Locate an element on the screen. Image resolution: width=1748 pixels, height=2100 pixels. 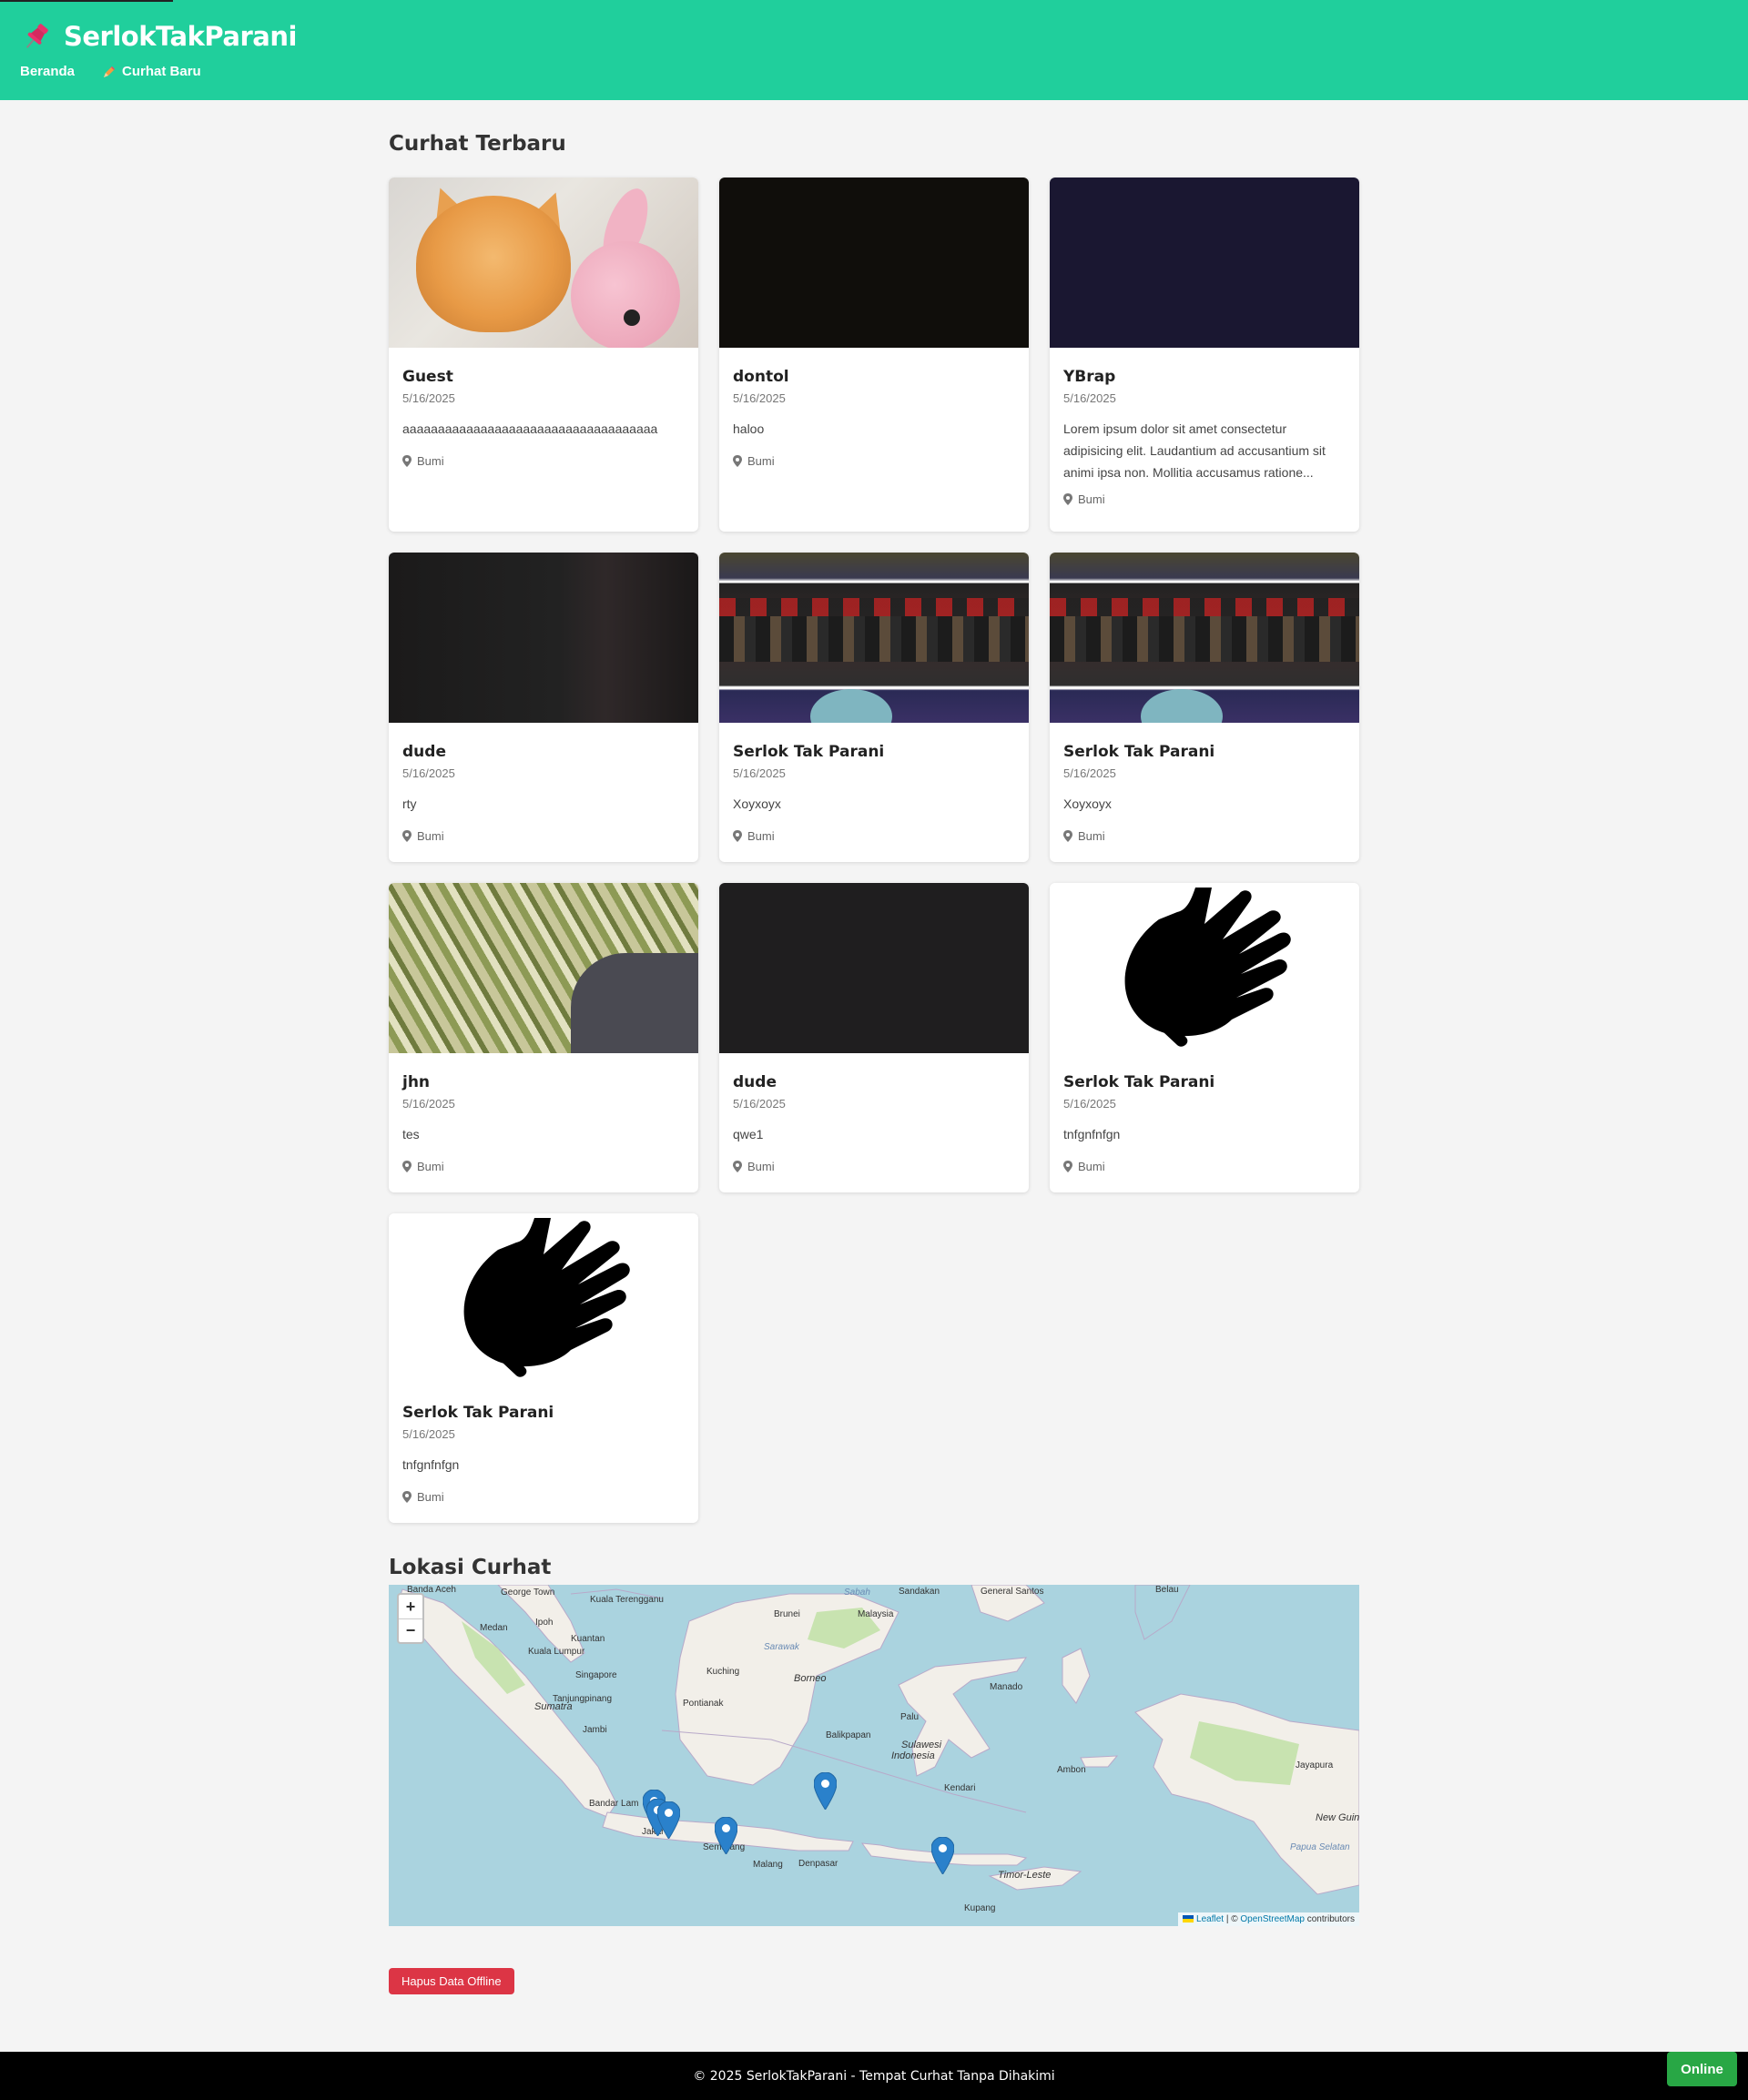
nav-beranda: Beranda is located at coordinates (47, 71).